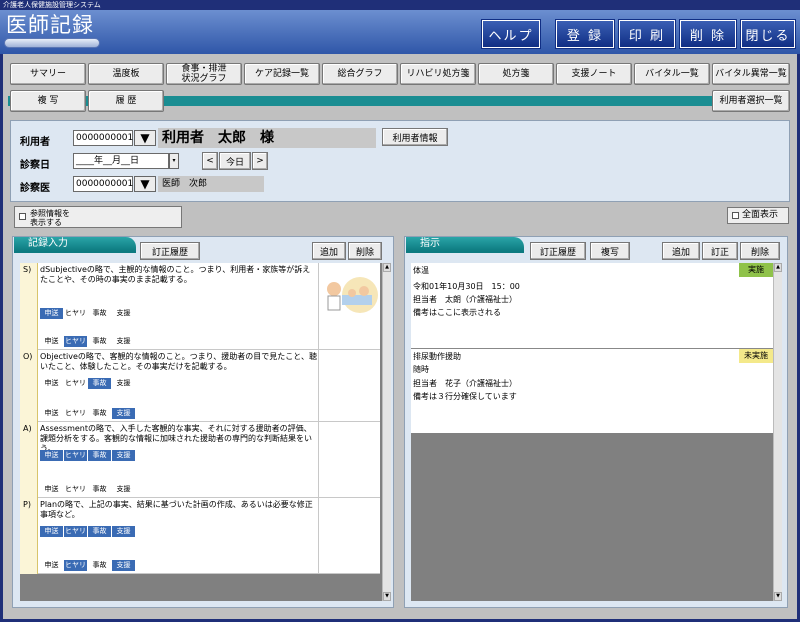 Image resolution: width=800 pixels, height=622 pixels. I want to click on record-scrollbar: ▲ ▼, so click(386, 432).